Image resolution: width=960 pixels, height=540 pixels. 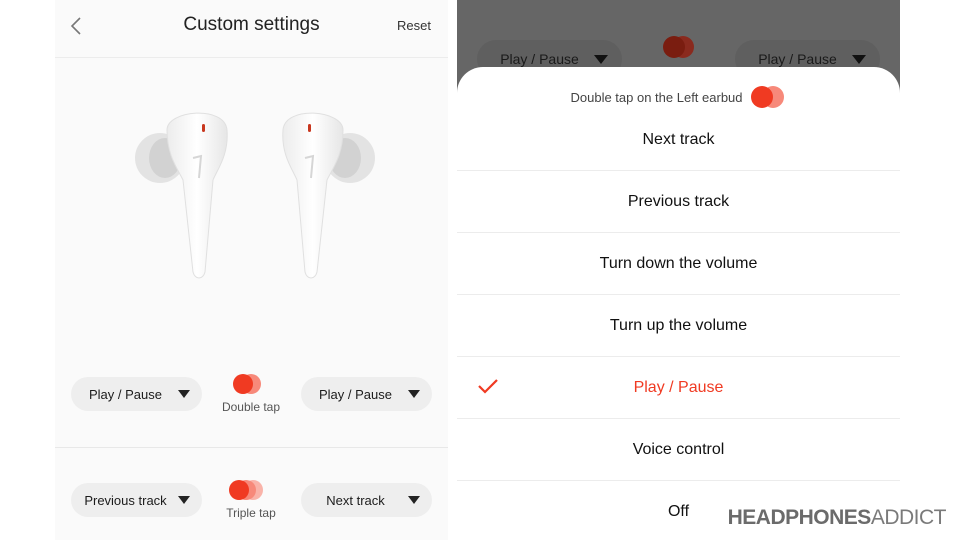 I want to click on option-label: Next track, so click(x=678, y=139).